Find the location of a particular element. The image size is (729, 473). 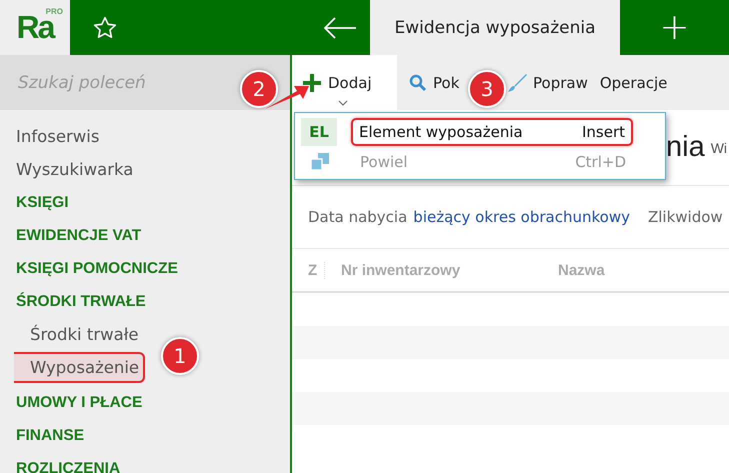

sidebar-item: KSIĘGI POMOCNICZE is located at coordinates (89, 268).